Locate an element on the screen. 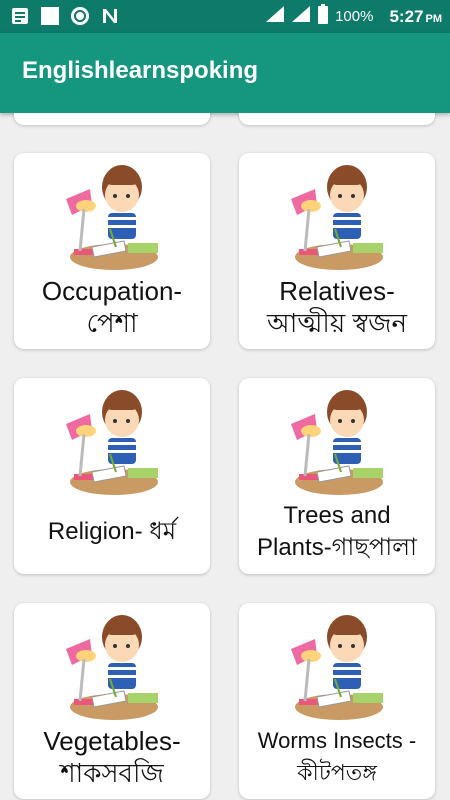  notification-app-icon is located at coordinates (80, 16).